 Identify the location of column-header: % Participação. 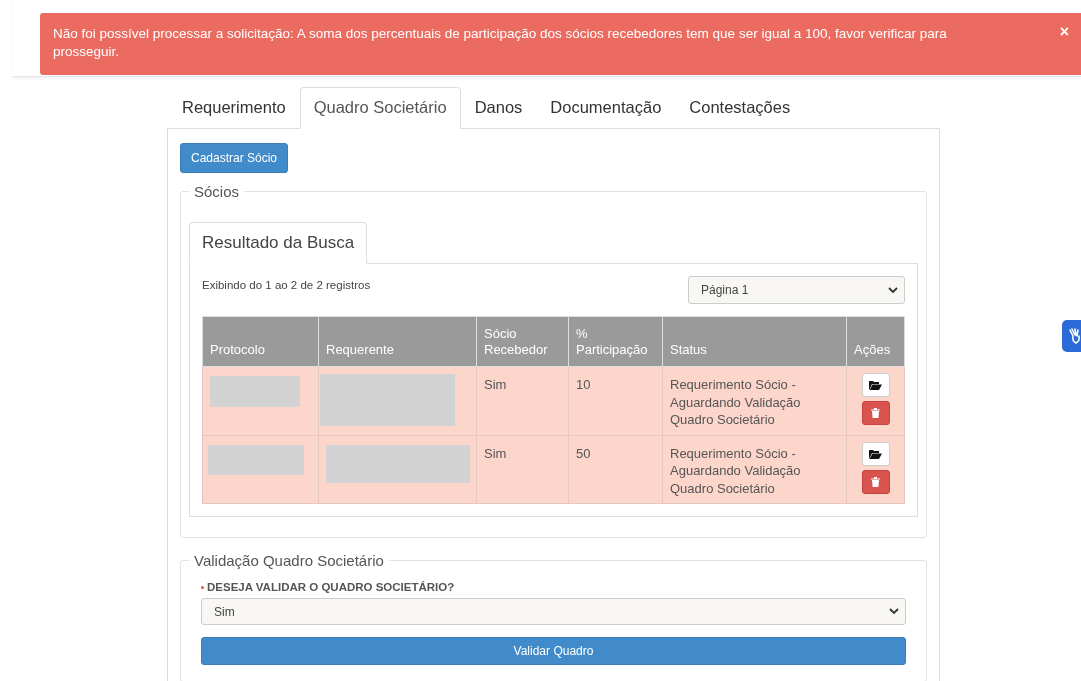
(615, 341).